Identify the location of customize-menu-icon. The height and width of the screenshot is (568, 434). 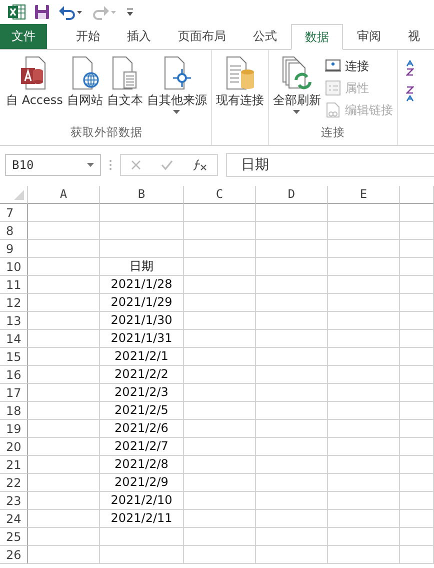
(130, 12).